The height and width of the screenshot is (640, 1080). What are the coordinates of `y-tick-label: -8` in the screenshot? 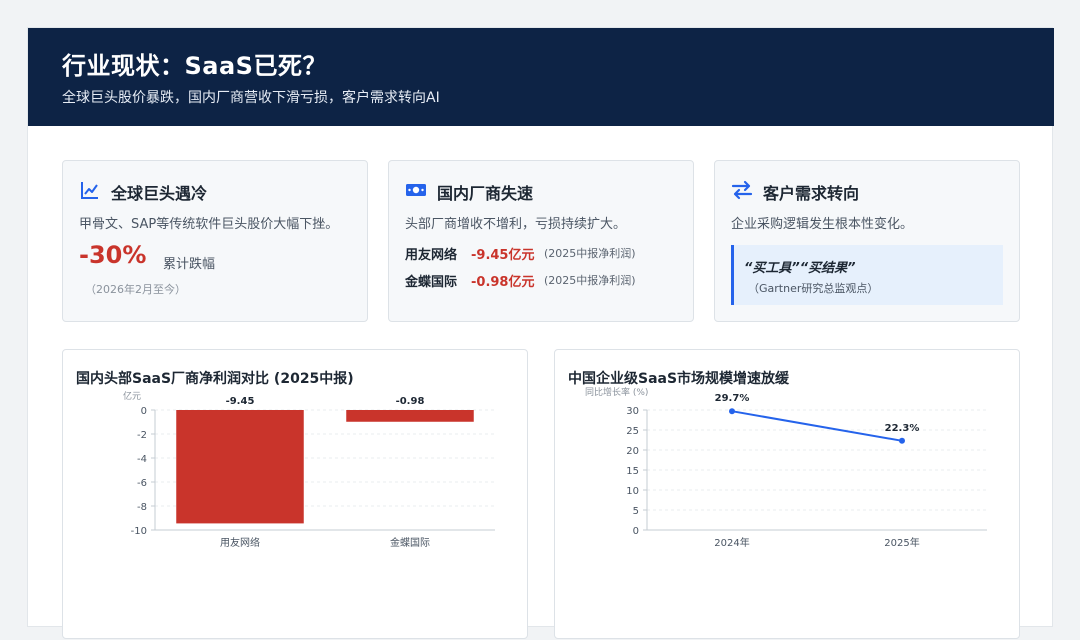 It's located at (142, 507).